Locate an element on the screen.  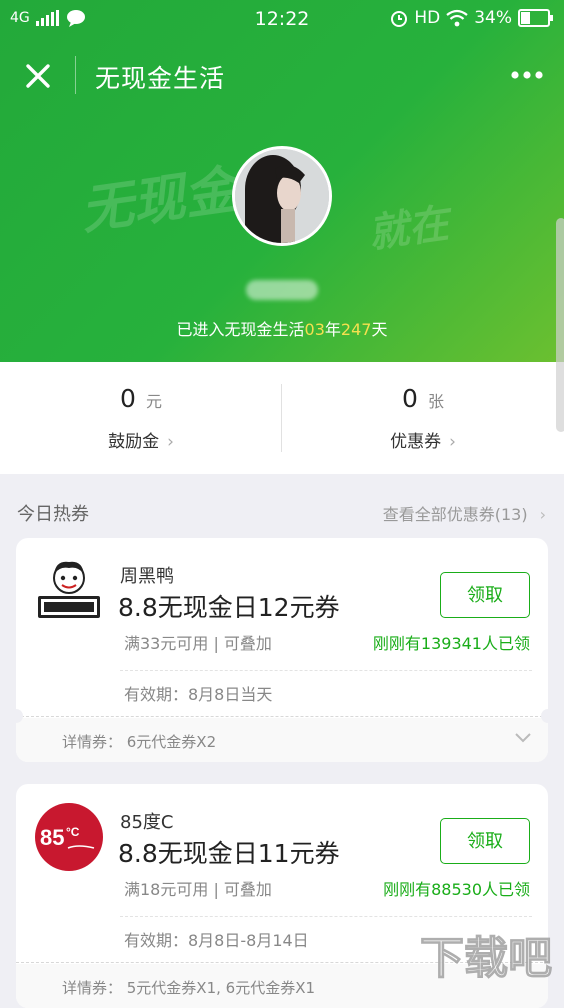
stats-panel: 0元 鼓励金 › 0张 优惠券 › is located at coordinates (282, 418).